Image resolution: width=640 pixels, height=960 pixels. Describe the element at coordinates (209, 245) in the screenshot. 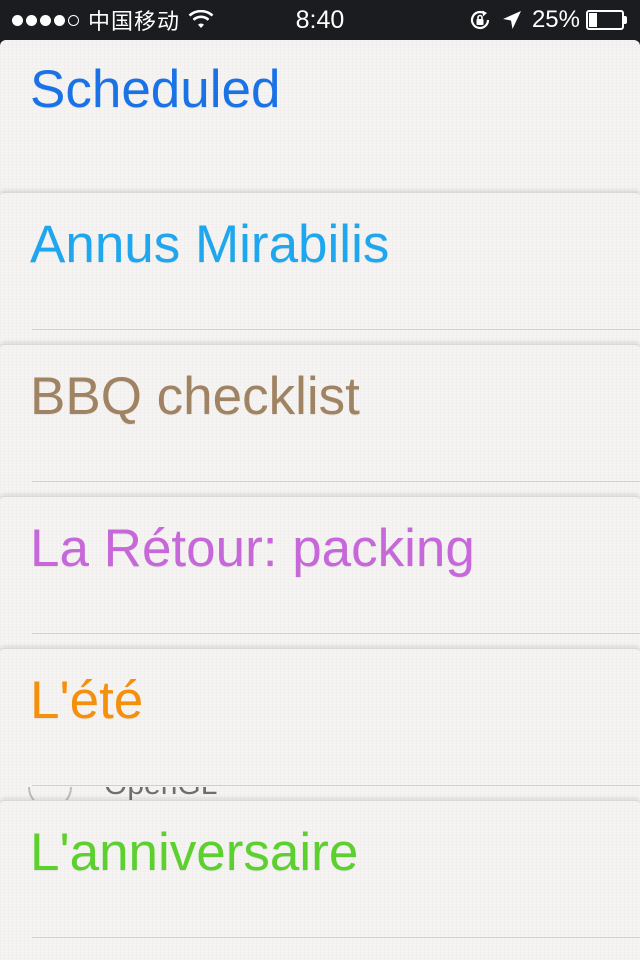

I see `list-title: Annus Mirabilis` at that location.